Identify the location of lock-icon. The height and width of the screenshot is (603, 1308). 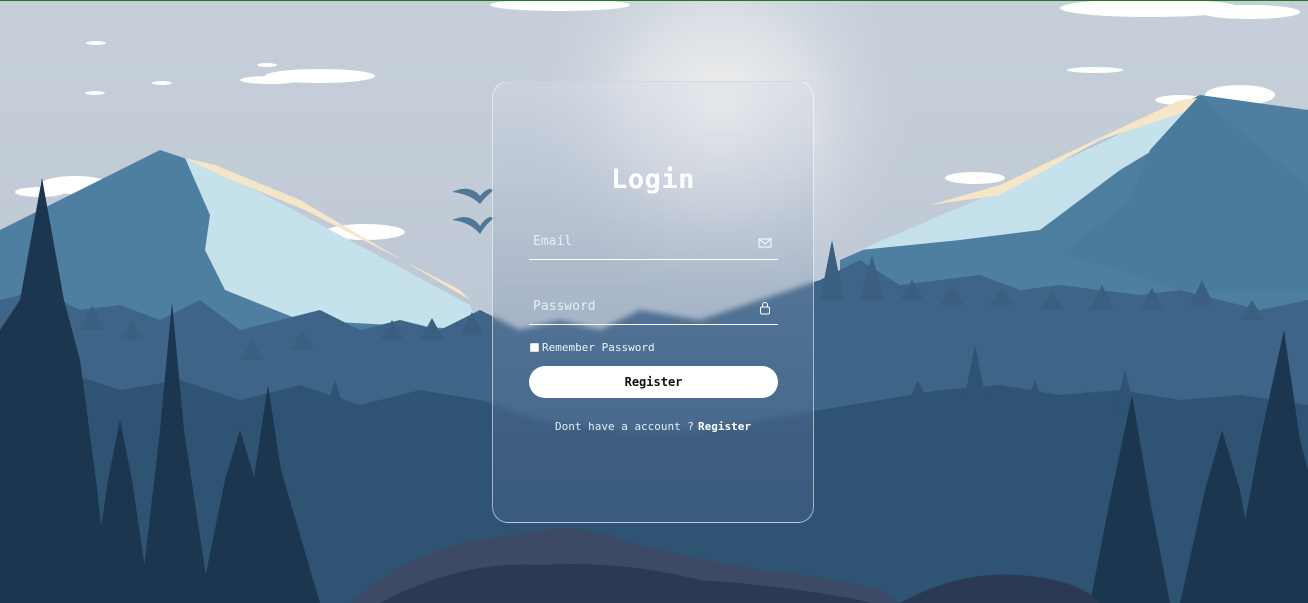
(765, 308).